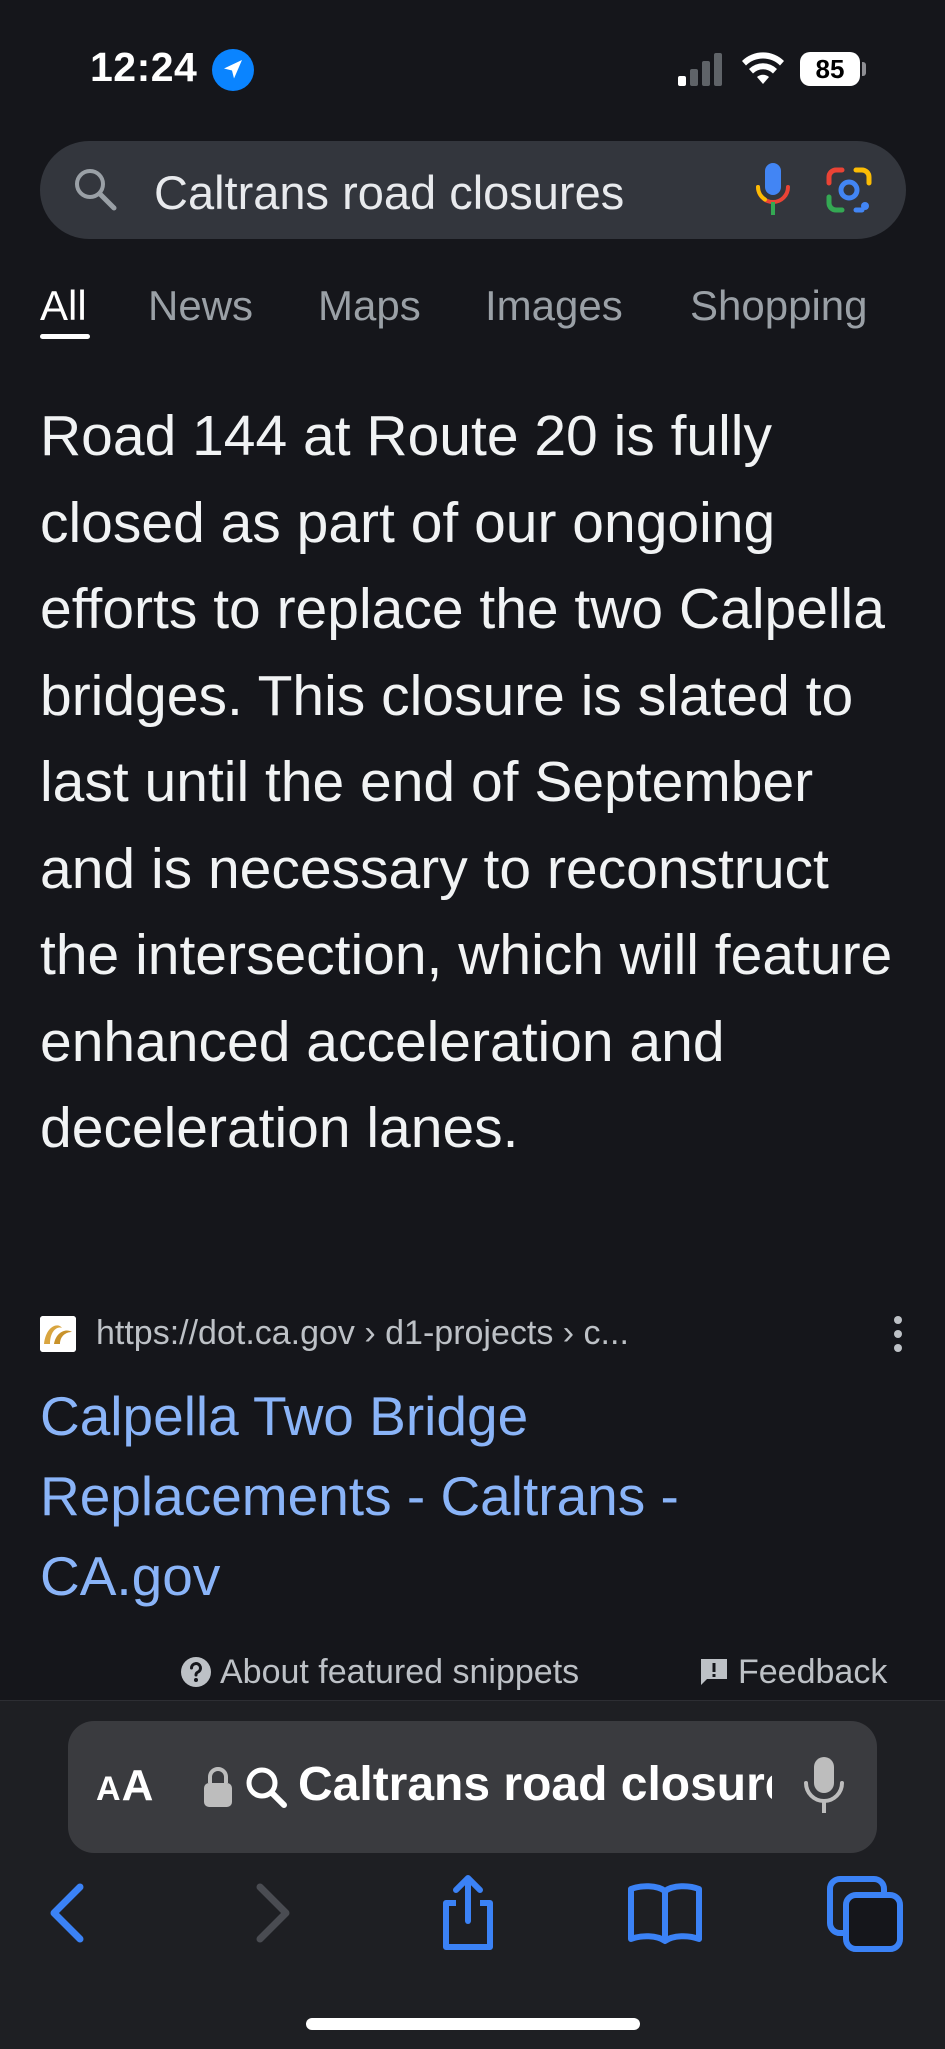 This screenshot has height=2049, width=945. What do you see at coordinates (824, 1787) in the screenshot?
I see `dictation-mic-icon` at bounding box center [824, 1787].